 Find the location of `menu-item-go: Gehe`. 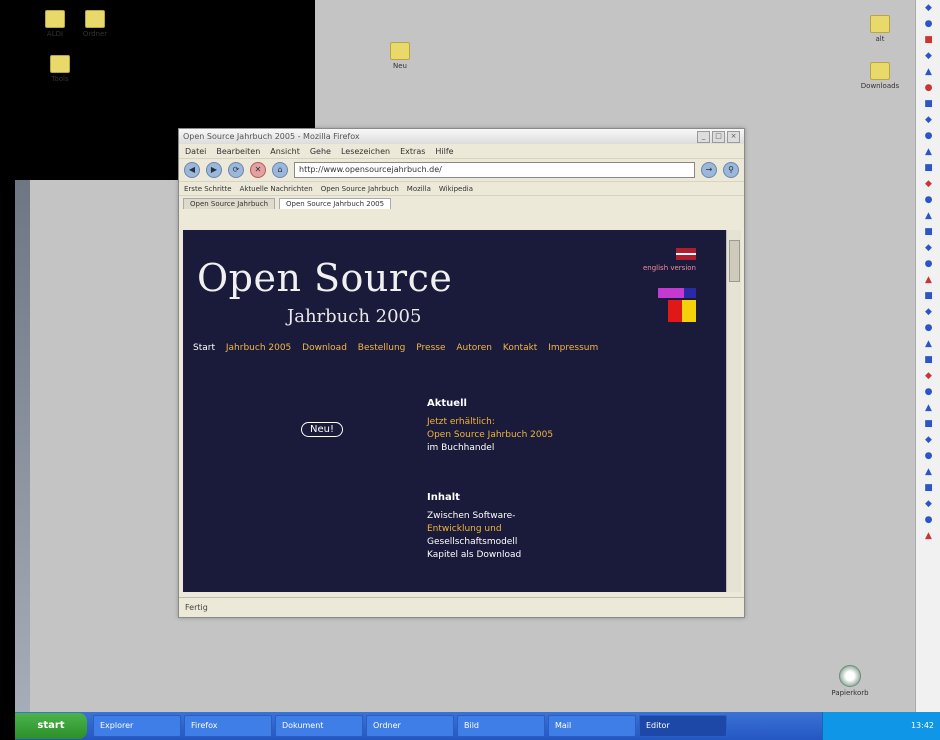

menu-item-go: Gehe is located at coordinates (320, 151).